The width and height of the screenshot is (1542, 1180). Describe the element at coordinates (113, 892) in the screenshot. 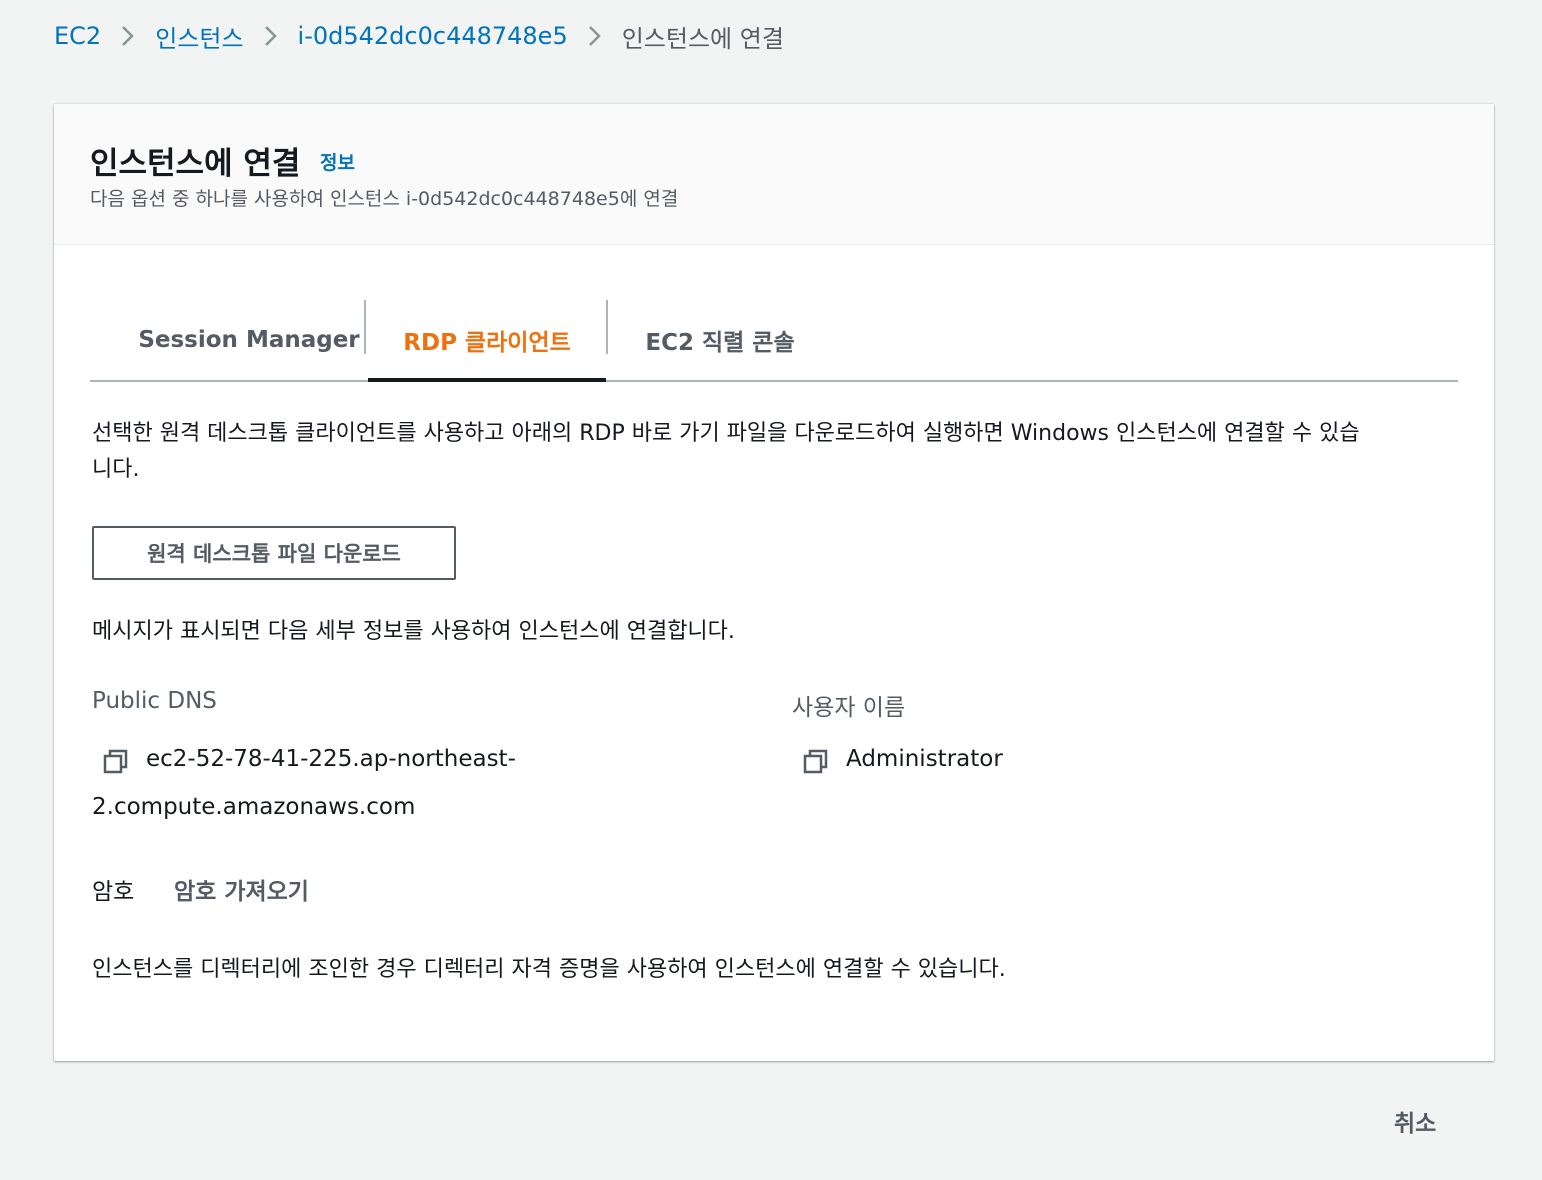

I see `password-label: 암호` at that location.